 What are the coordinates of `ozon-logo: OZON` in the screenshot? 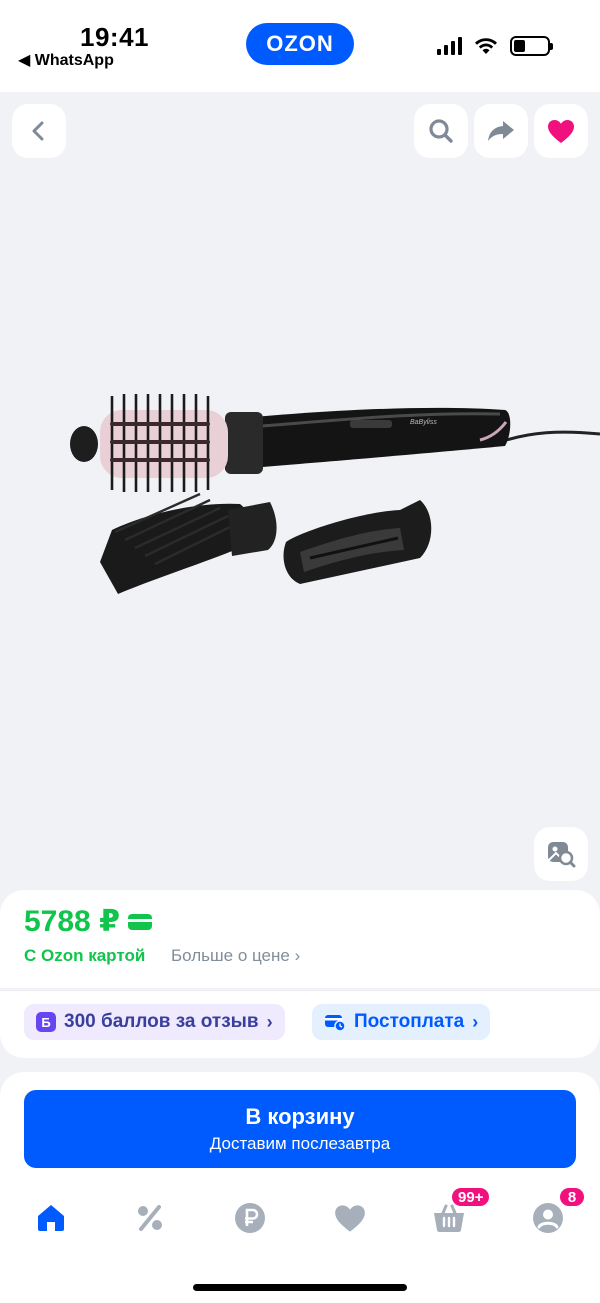 It's located at (300, 44).